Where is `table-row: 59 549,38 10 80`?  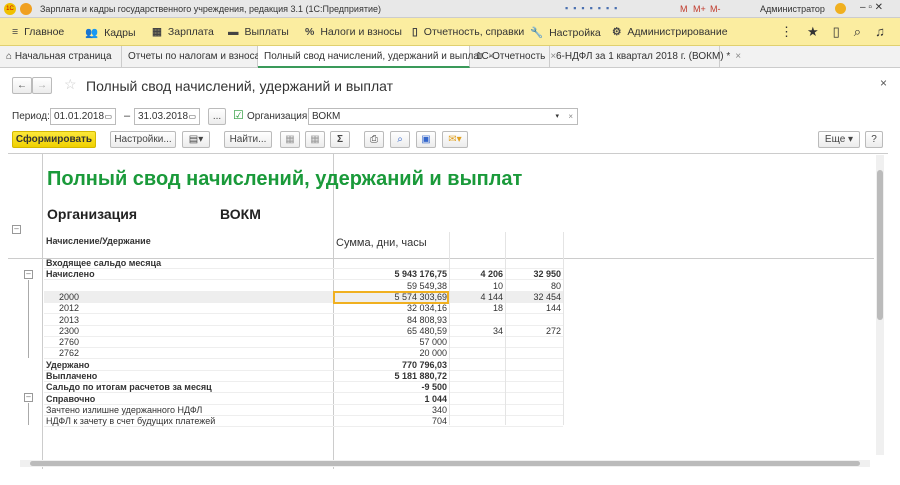 table-row: 59 549,38 10 80 is located at coordinates (303, 286).